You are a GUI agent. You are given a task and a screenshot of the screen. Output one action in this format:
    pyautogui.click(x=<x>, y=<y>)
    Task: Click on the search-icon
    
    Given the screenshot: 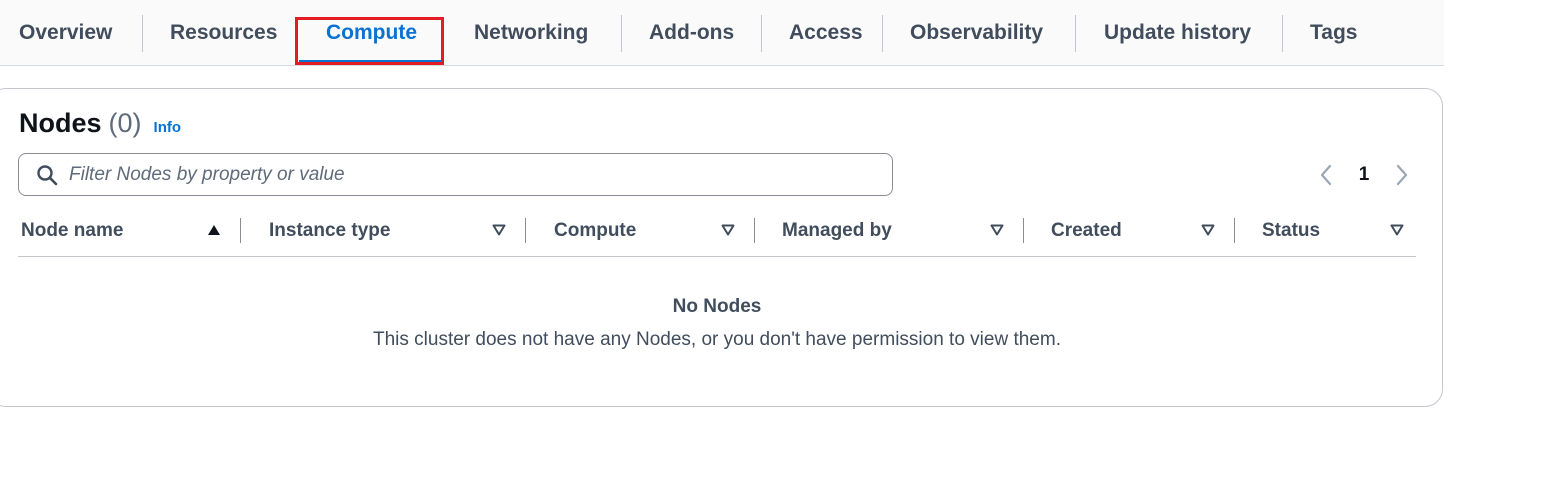 What is the action you would take?
    pyautogui.click(x=47, y=175)
    